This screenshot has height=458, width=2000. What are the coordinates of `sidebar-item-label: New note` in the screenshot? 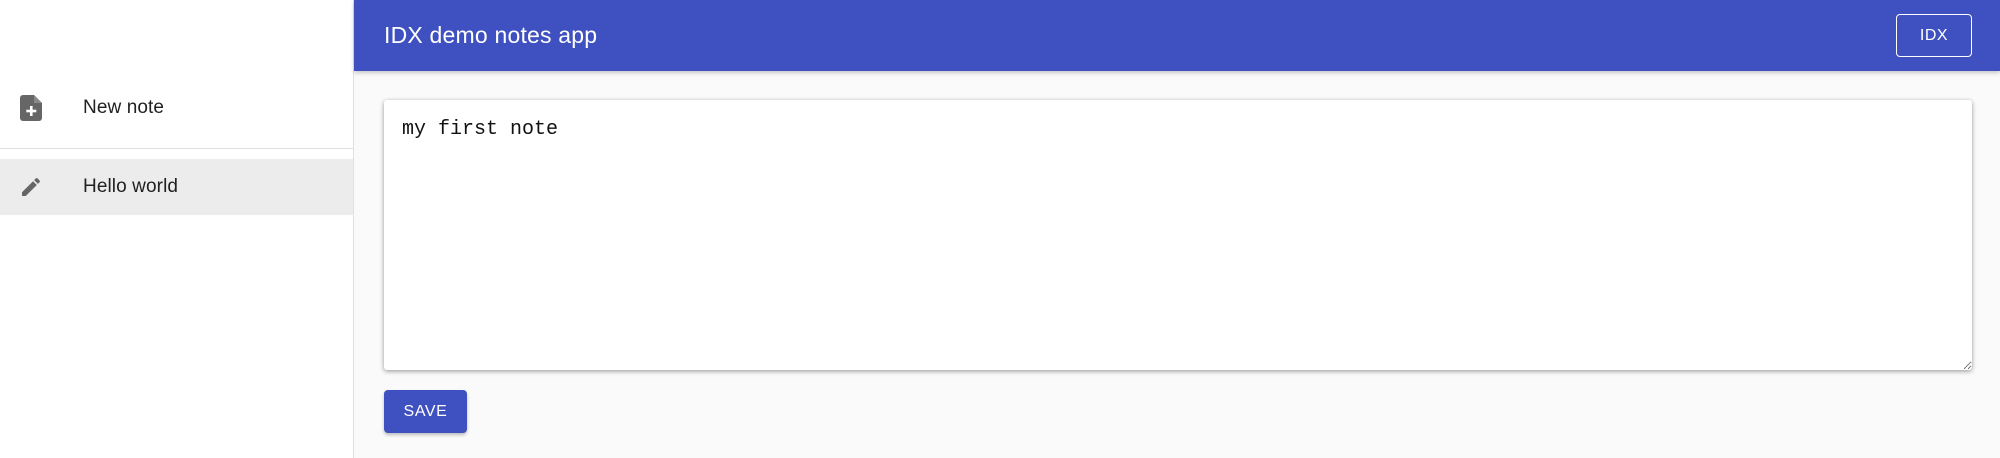 It's located at (124, 107).